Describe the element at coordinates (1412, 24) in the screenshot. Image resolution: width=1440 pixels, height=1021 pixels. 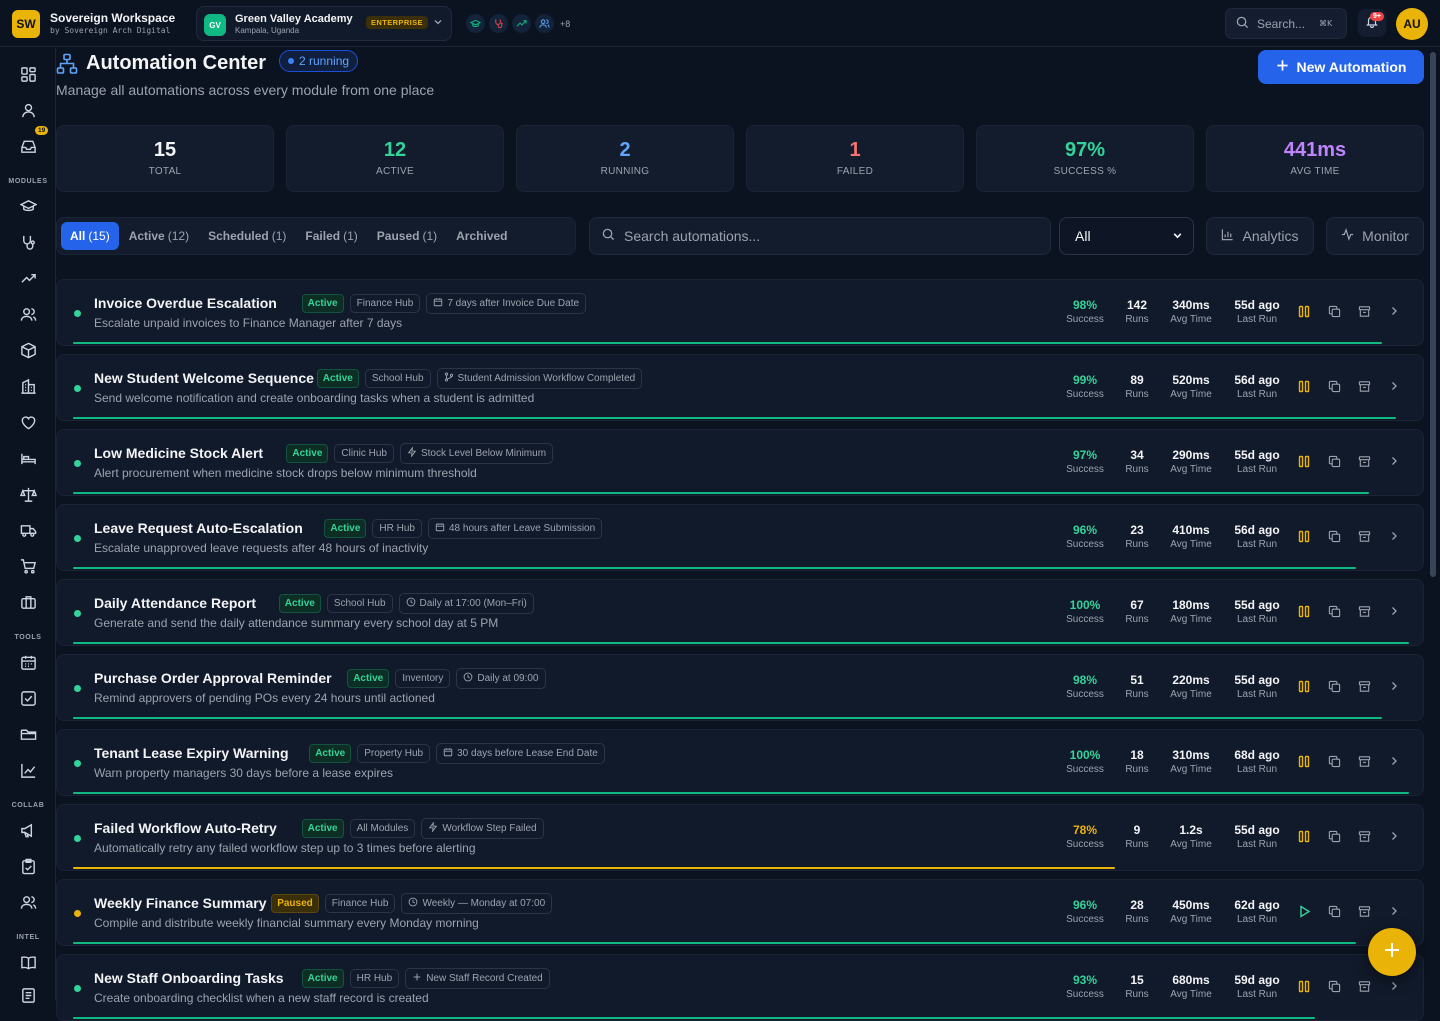
I see `user-avatar: AU` at that location.